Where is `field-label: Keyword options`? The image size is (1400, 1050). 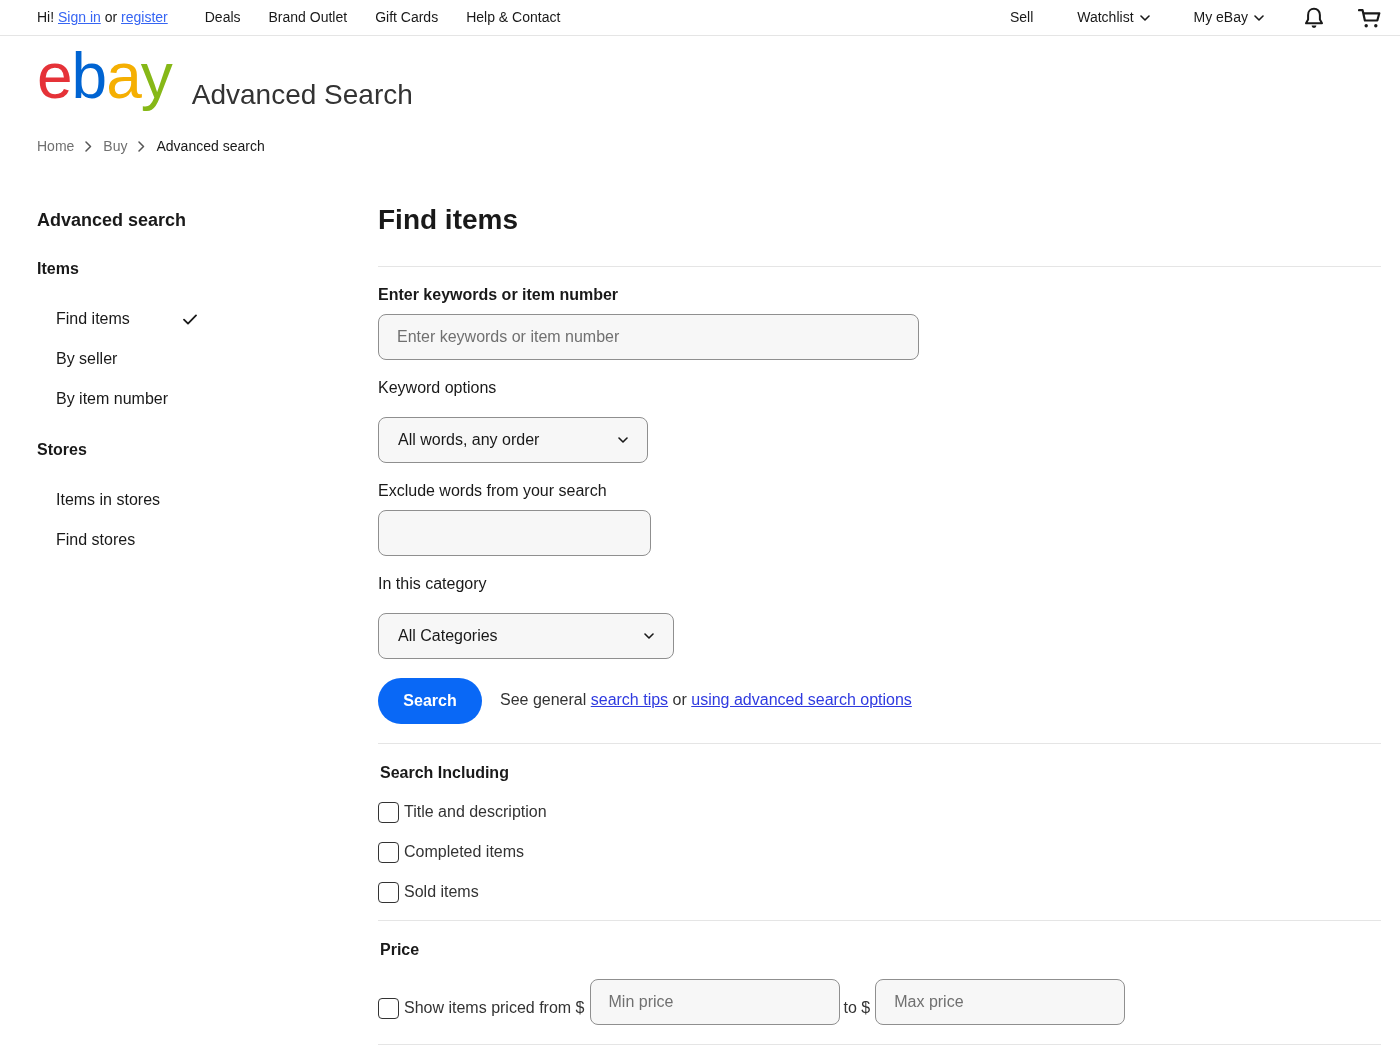
field-label: Keyword options is located at coordinates (438, 388).